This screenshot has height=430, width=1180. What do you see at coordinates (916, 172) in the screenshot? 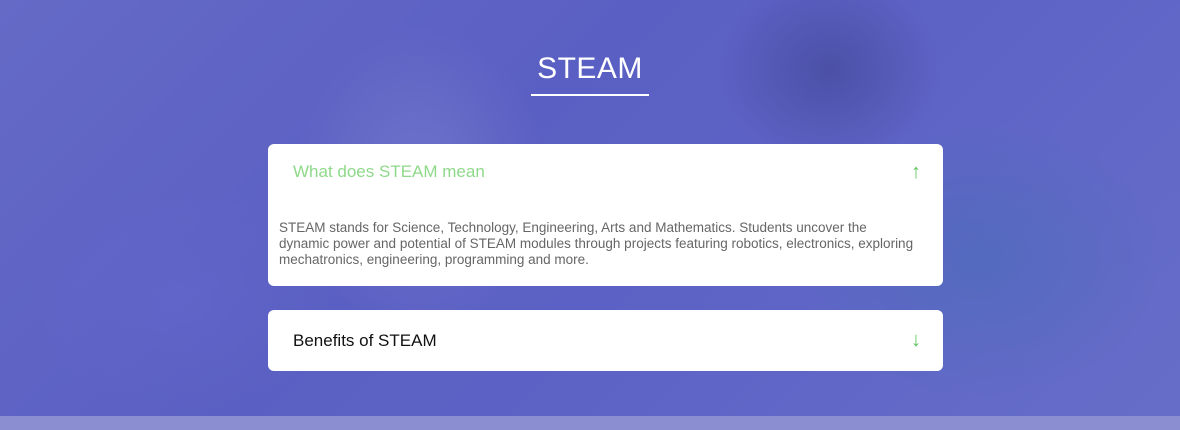
I see `arrow-up-icon: ↑` at bounding box center [916, 172].